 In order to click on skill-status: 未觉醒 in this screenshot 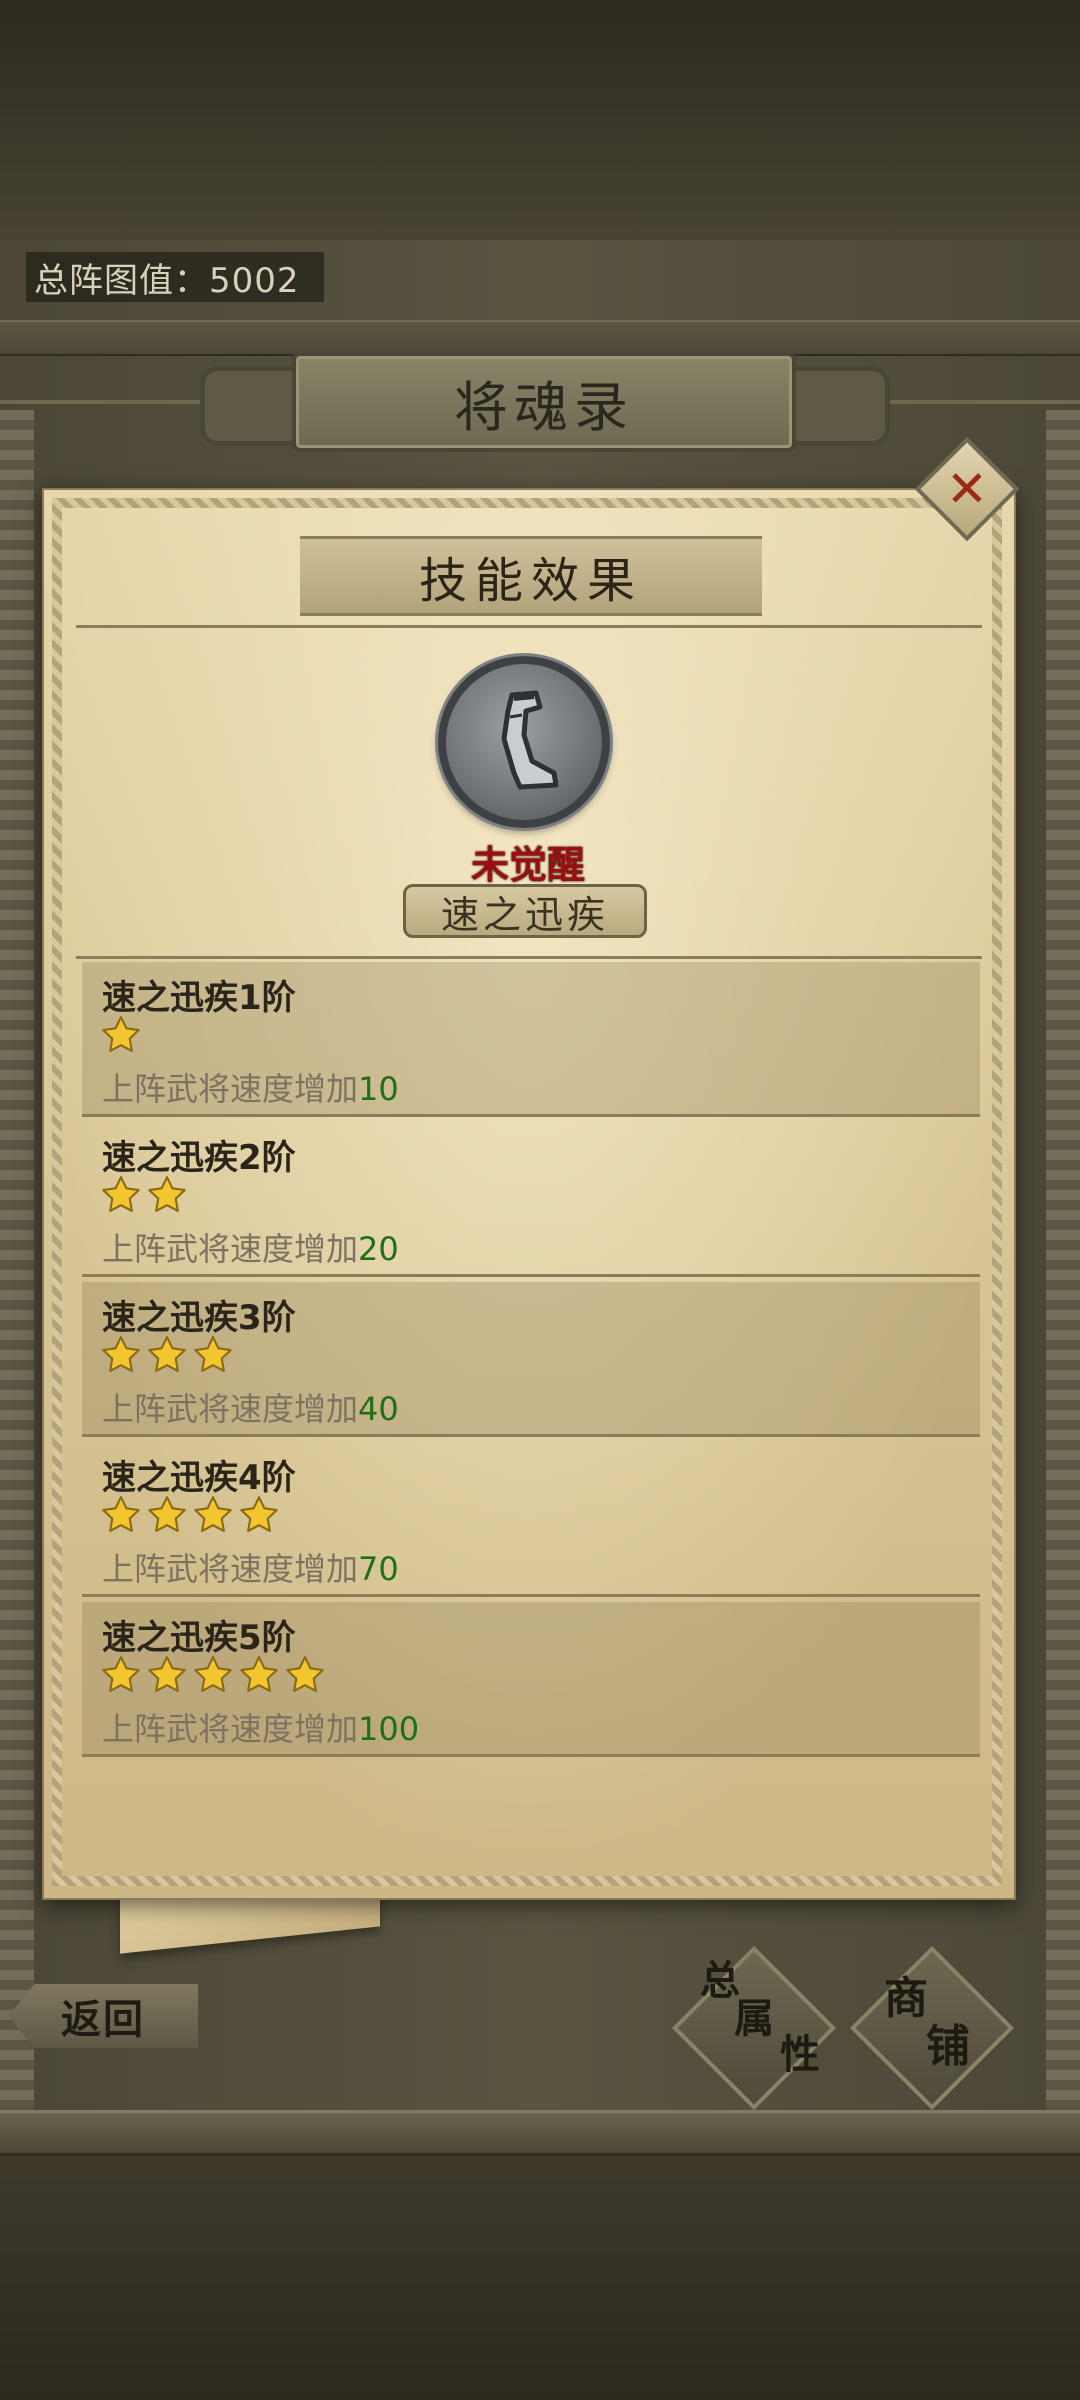, I will do `click(527, 864)`.